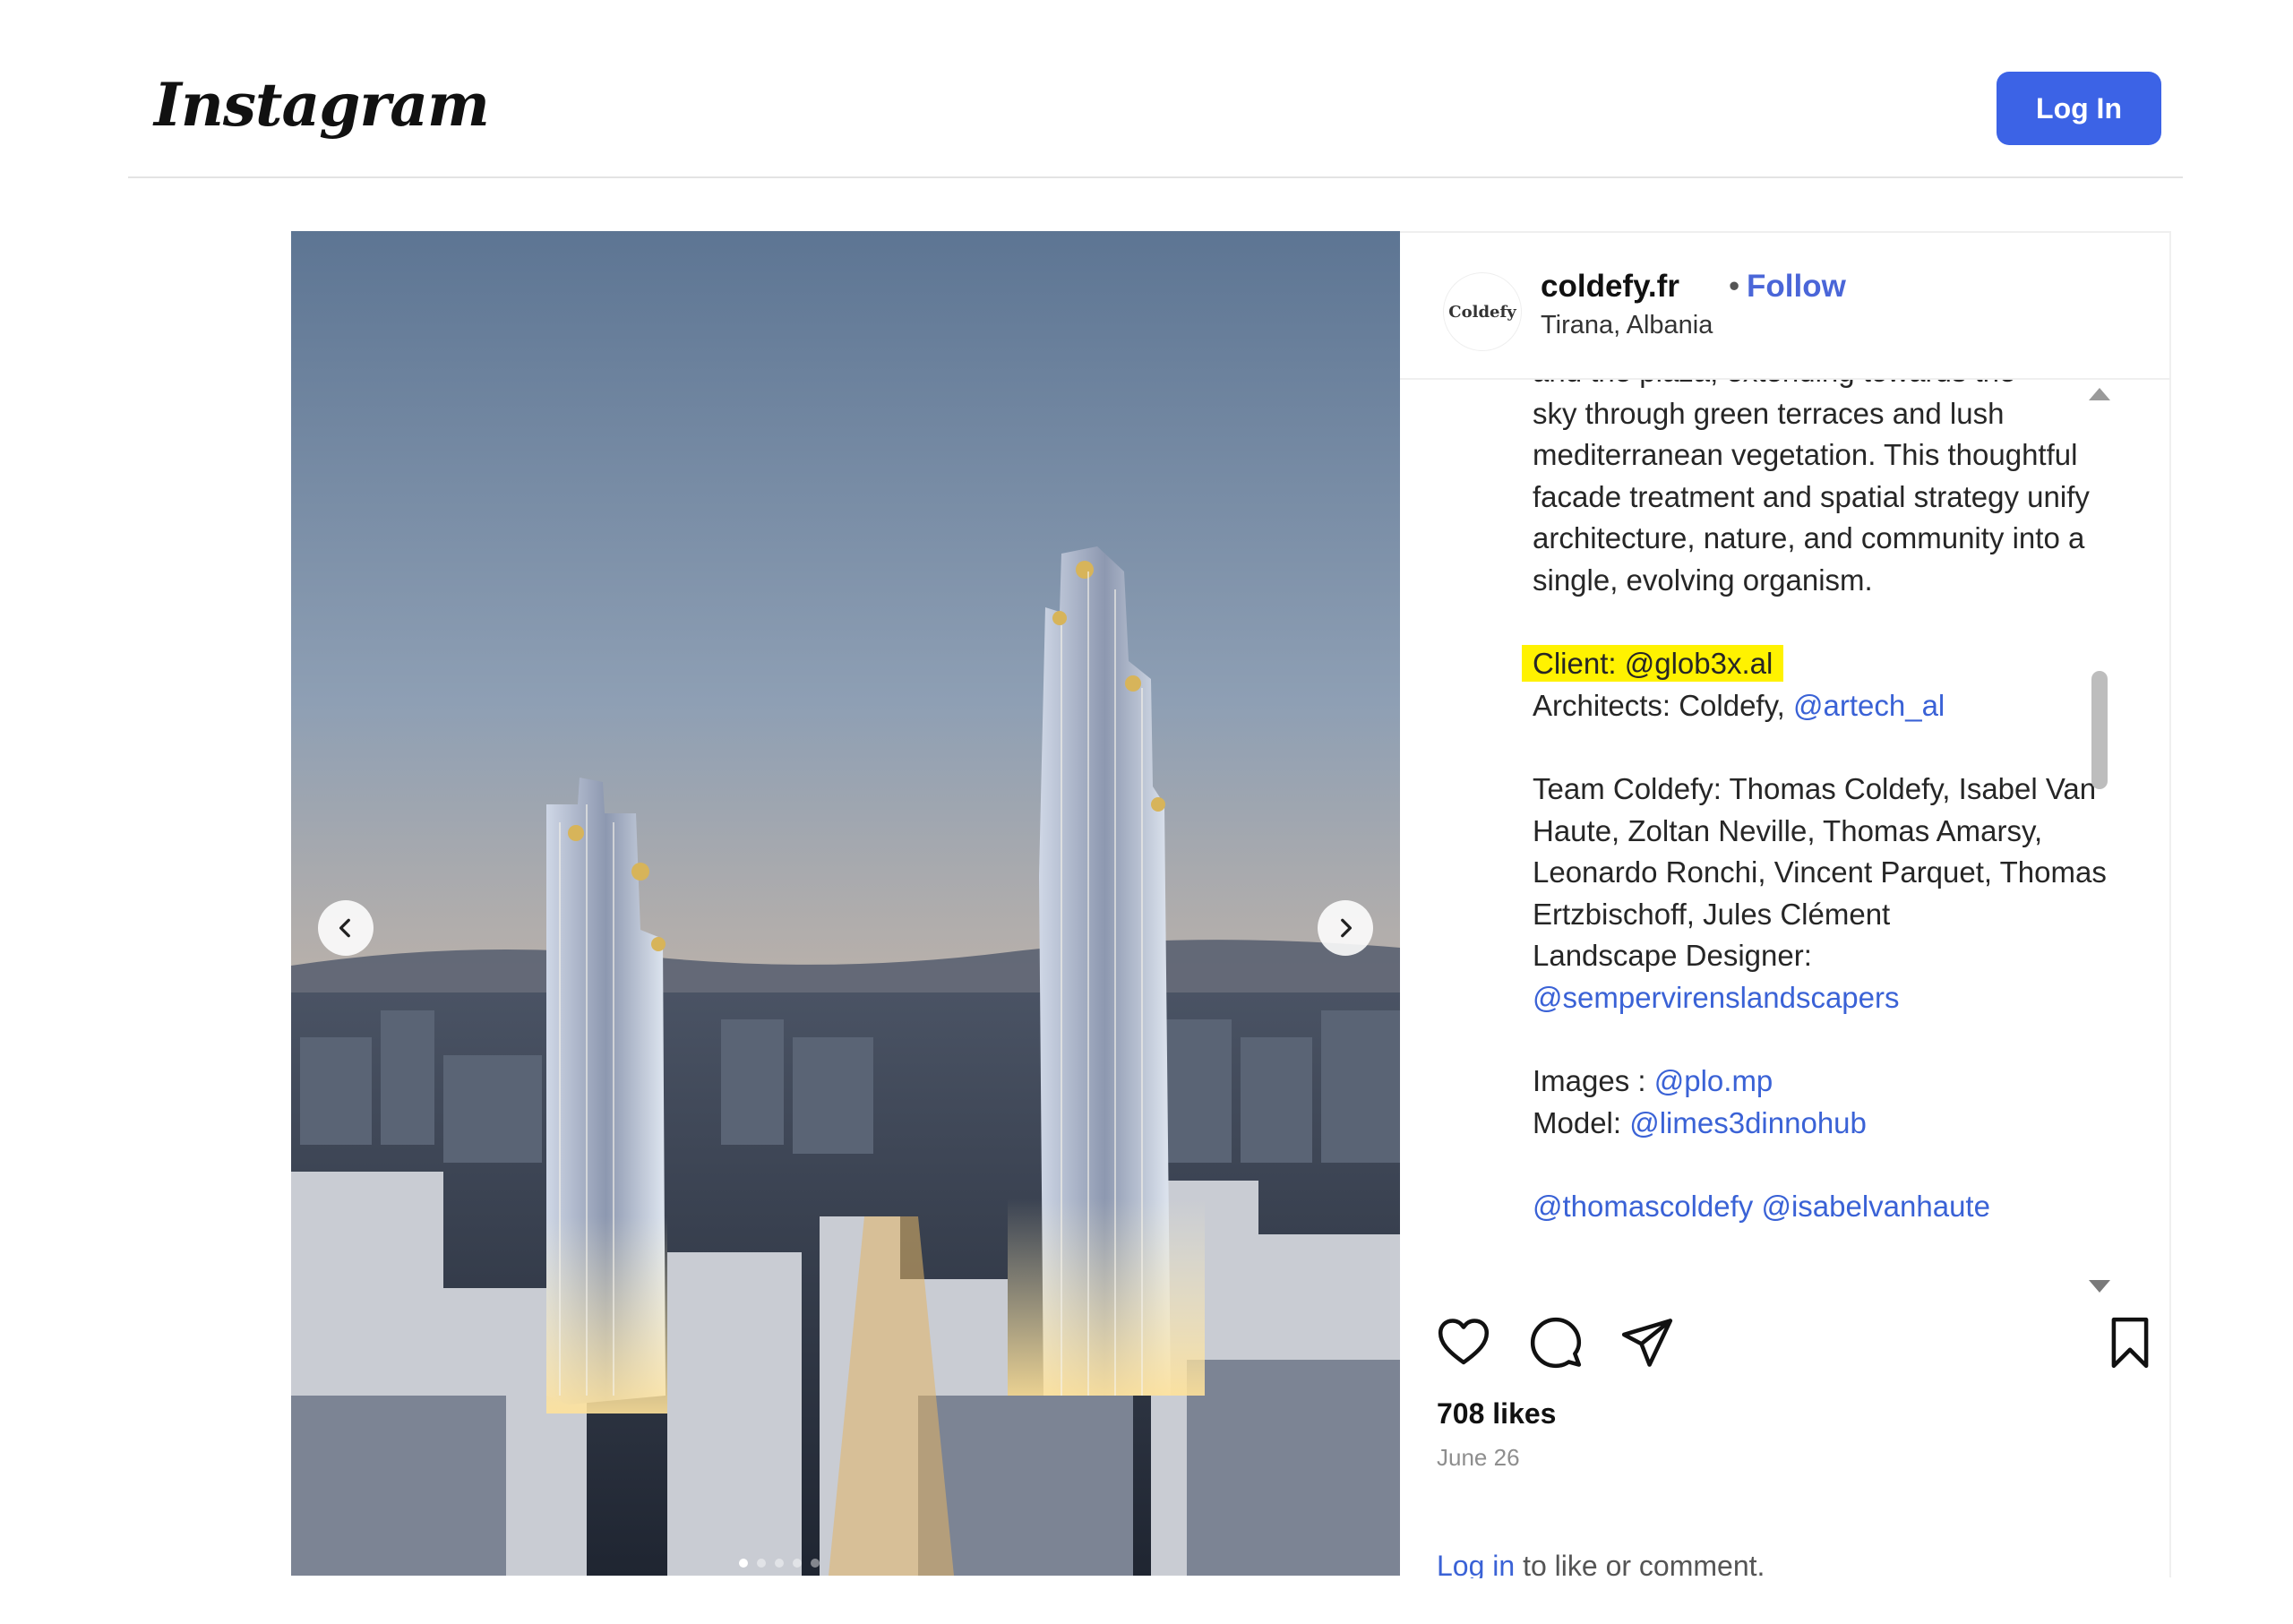 The height and width of the screenshot is (1624, 2293). Describe the element at coordinates (1155, 177) in the screenshot. I see `header-divider` at that location.